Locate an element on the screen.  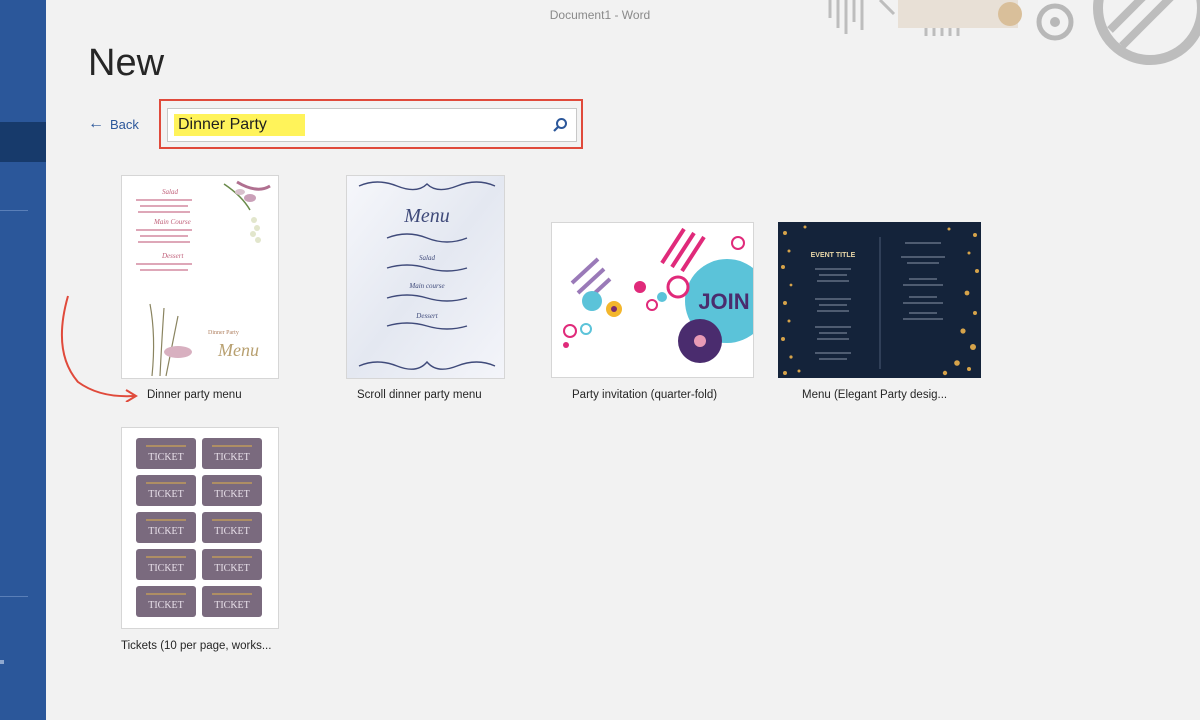
header-decoration is located at coordinates (1010, 35).